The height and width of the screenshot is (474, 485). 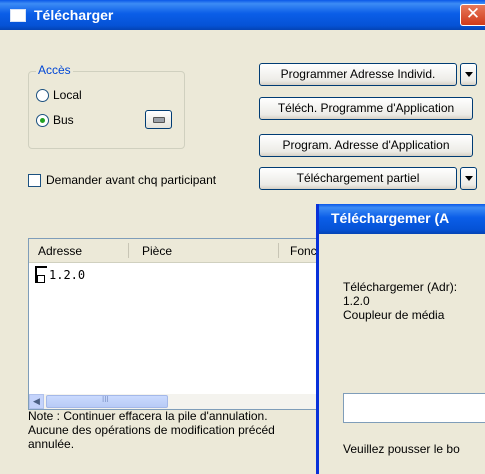 I want to click on progress-dialog-line: 1.2.0, so click(x=356, y=301).